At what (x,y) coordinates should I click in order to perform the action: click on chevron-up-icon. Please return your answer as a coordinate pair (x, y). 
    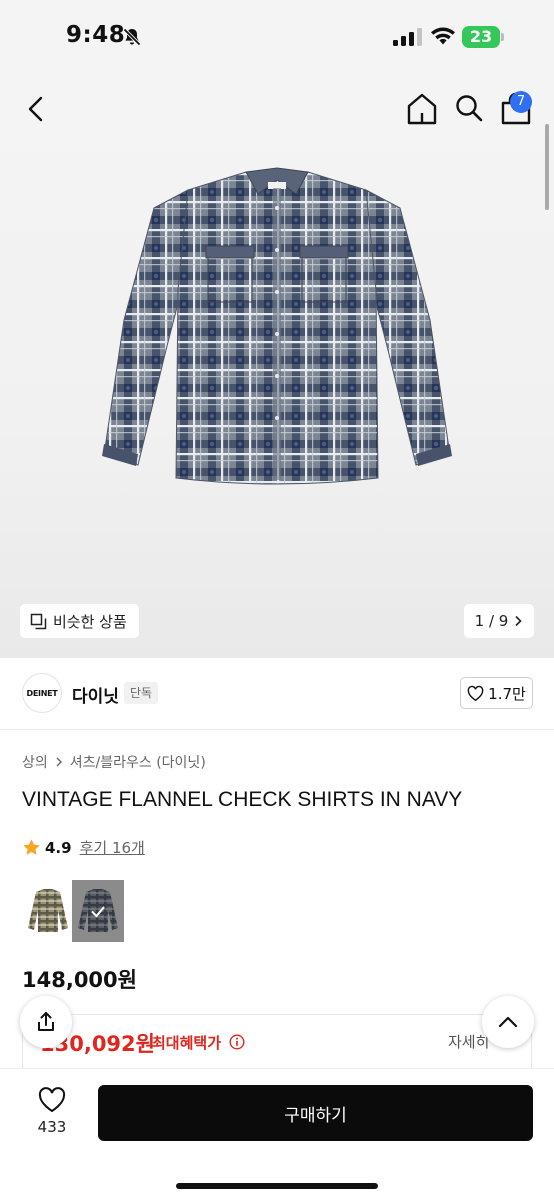
    Looking at the image, I should click on (508, 1022).